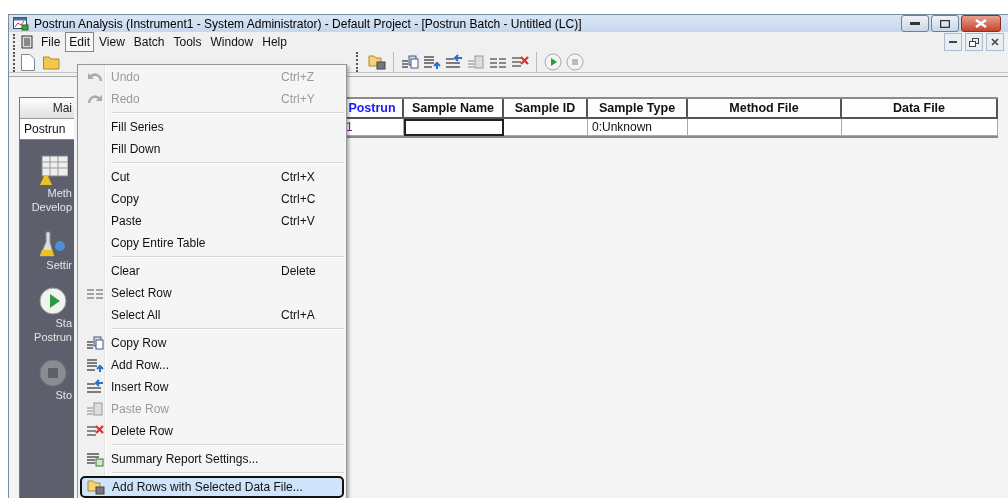 The height and width of the screenshot is (498, 1008). What do you see at coordinates (47, 108) in the screenshot?
I see `panel-header: Mai` at bounding box center [47, 108].